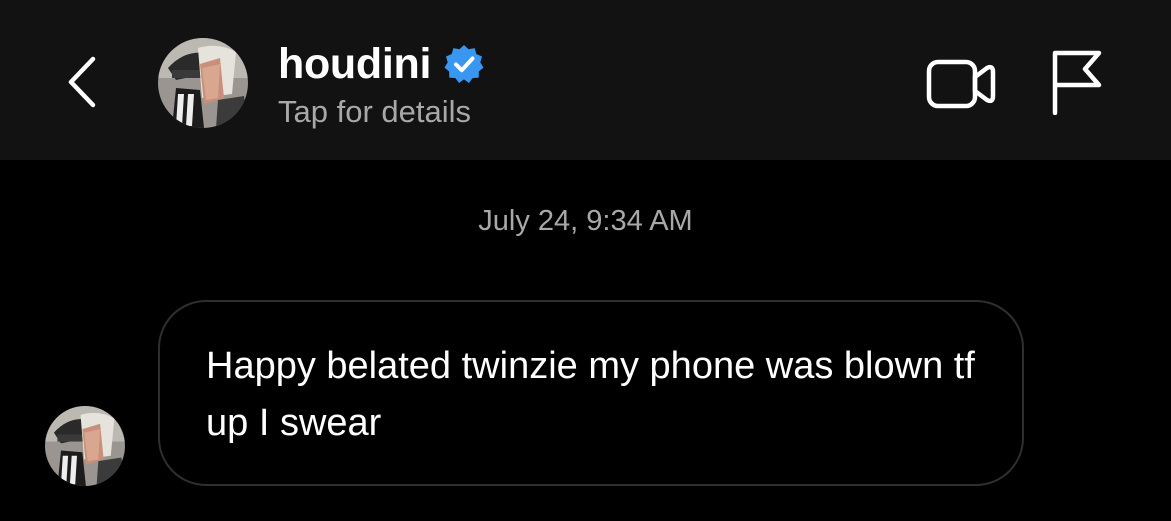 This screenshot has width=1171, height=521. I want to click on video-call-button, so click(962, 84).